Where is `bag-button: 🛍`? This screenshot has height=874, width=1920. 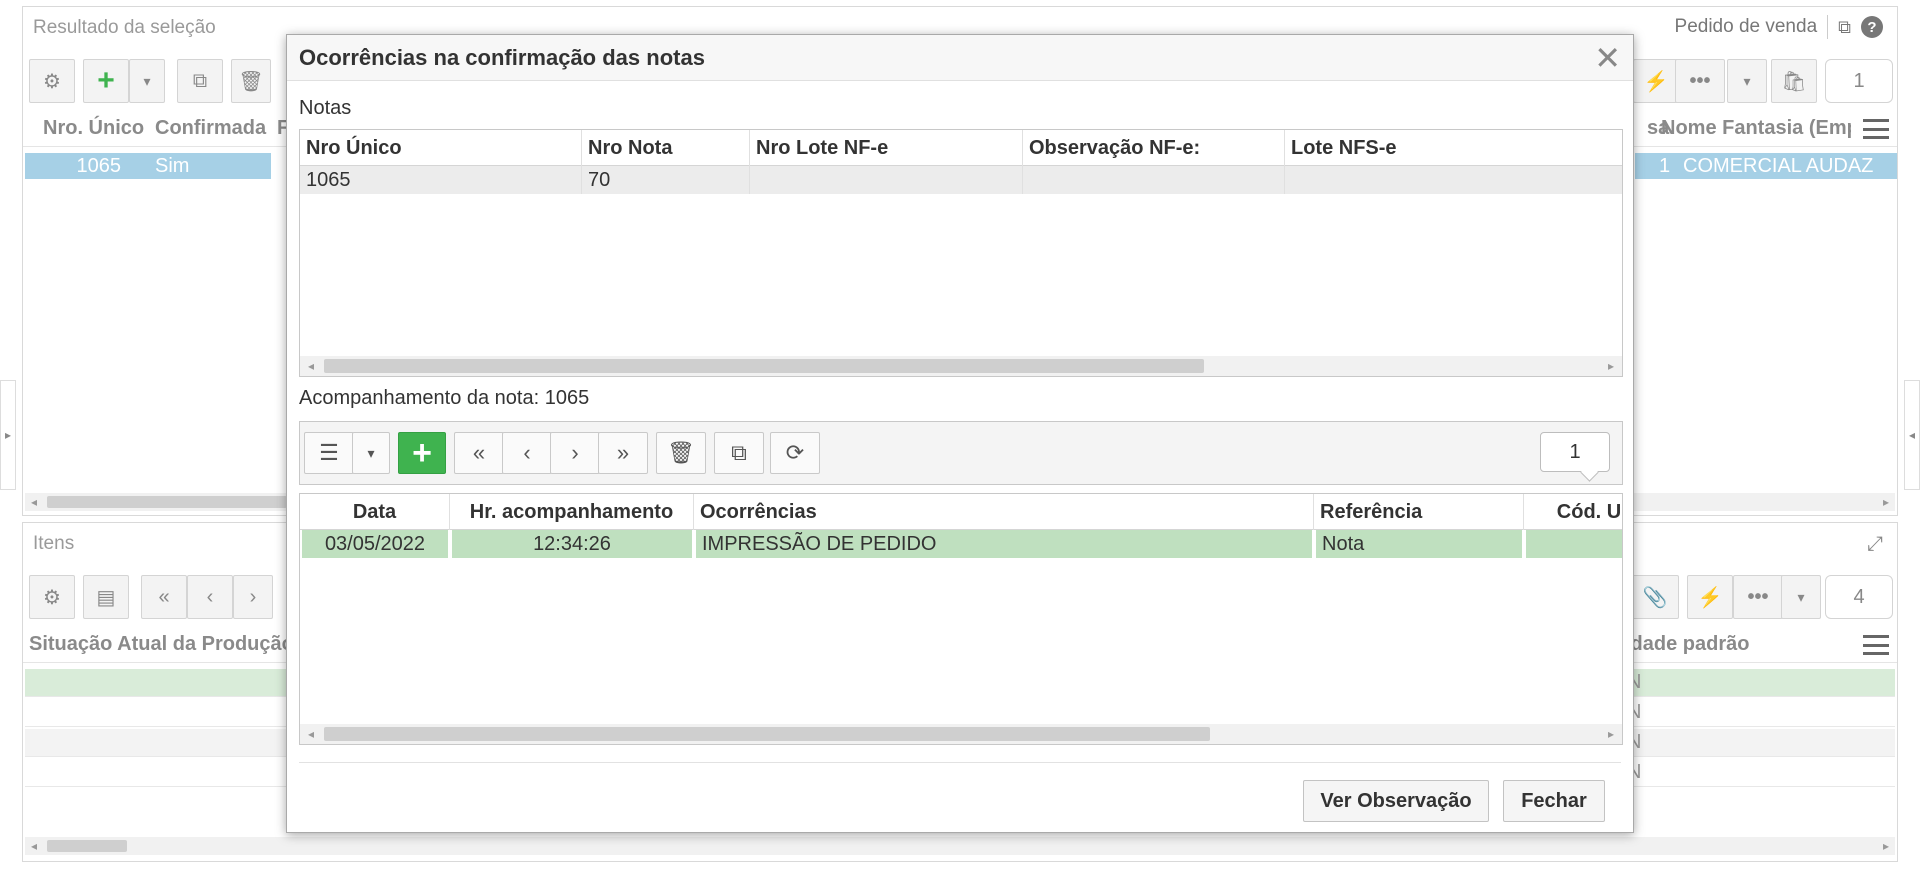 bag-button: 🛍 is located at coordinates (1794, 81).